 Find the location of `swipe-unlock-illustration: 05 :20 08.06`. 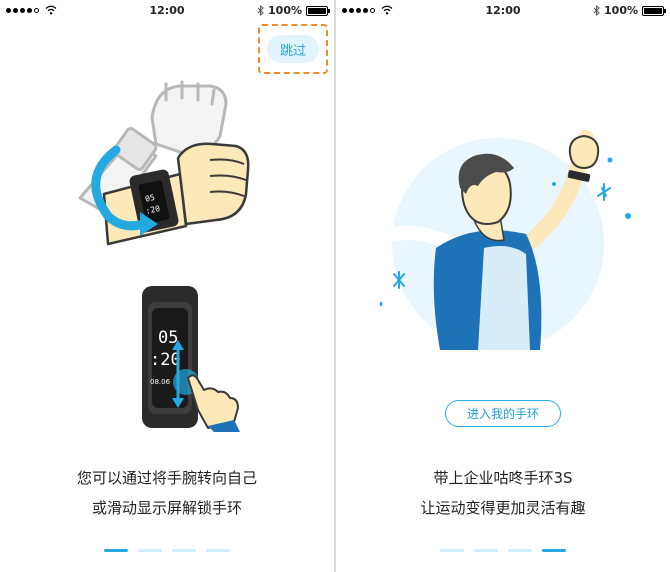

swipe-unlock-illustration: 05 :20 08.06 is located at coordinates (191, 359).